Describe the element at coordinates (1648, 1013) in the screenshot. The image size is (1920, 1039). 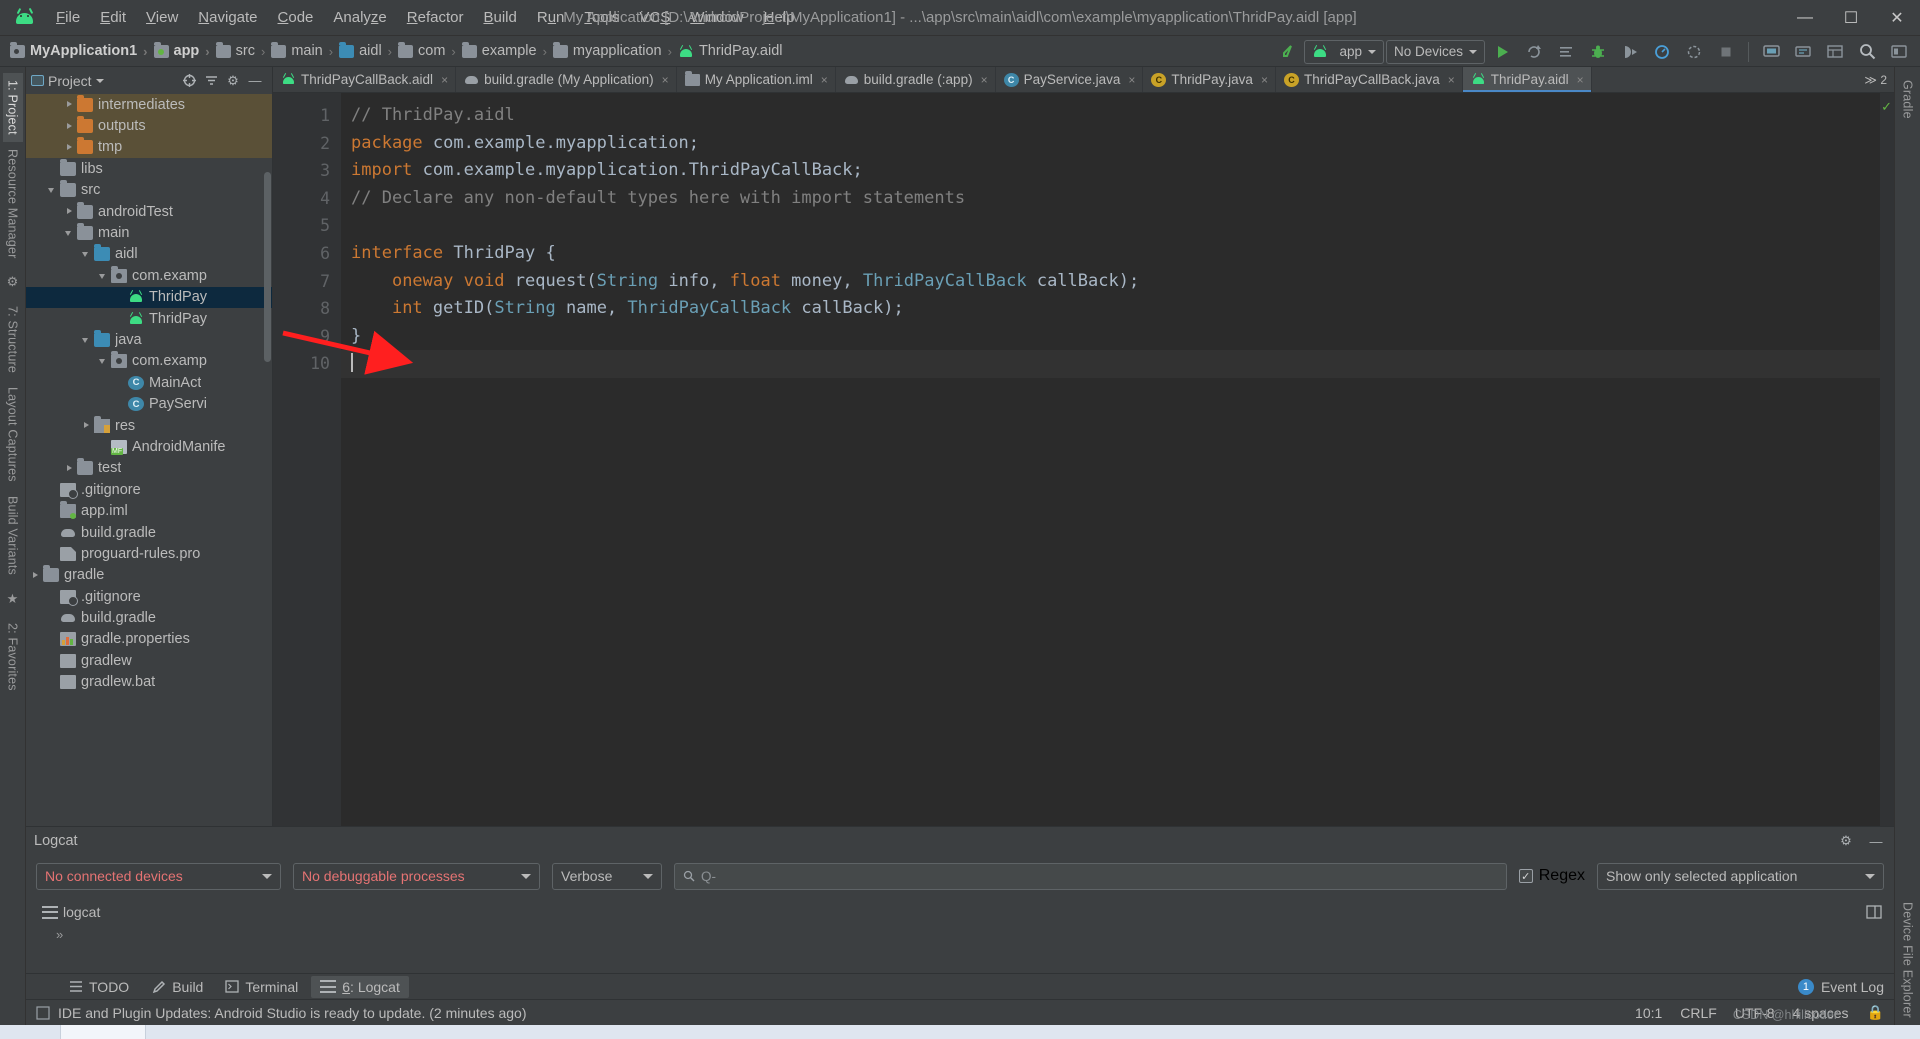
I see `caret-position: 10:1` at that location.